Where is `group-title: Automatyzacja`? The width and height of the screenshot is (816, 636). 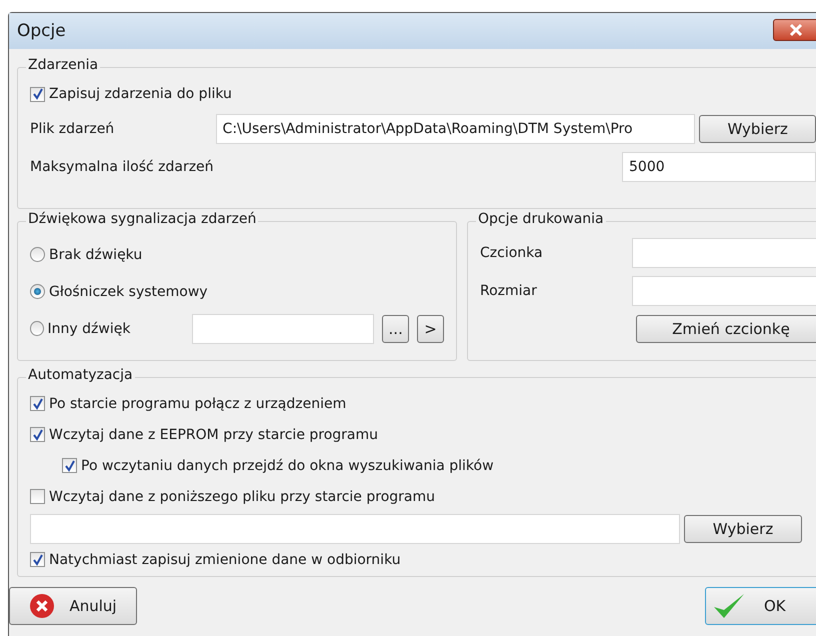 group-title: Automatyzacja is located at coordinates (80, 375).